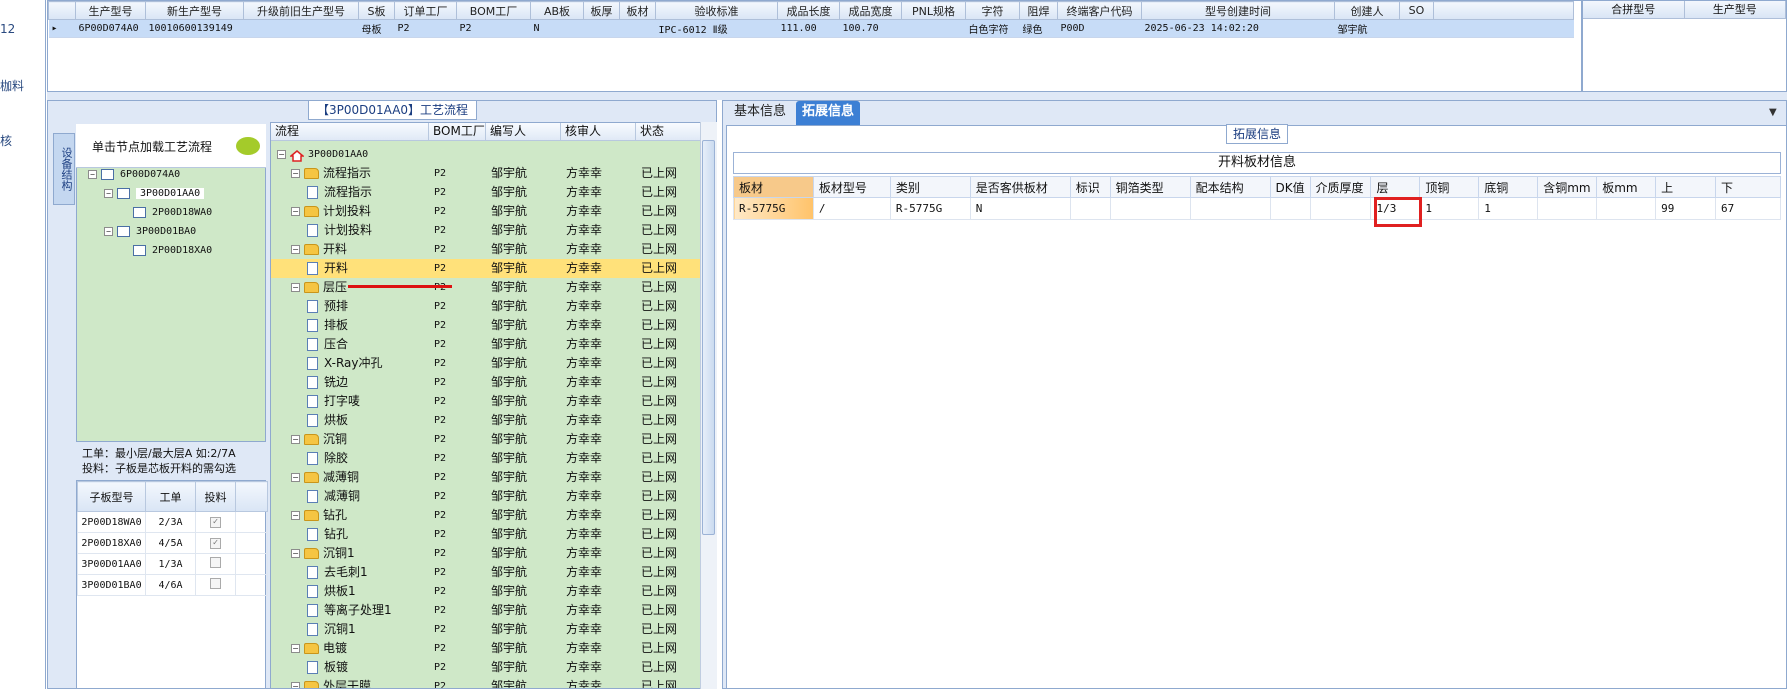 The image size is (1787, 689). I want to click on column-header: AB板, so click(557, 10).